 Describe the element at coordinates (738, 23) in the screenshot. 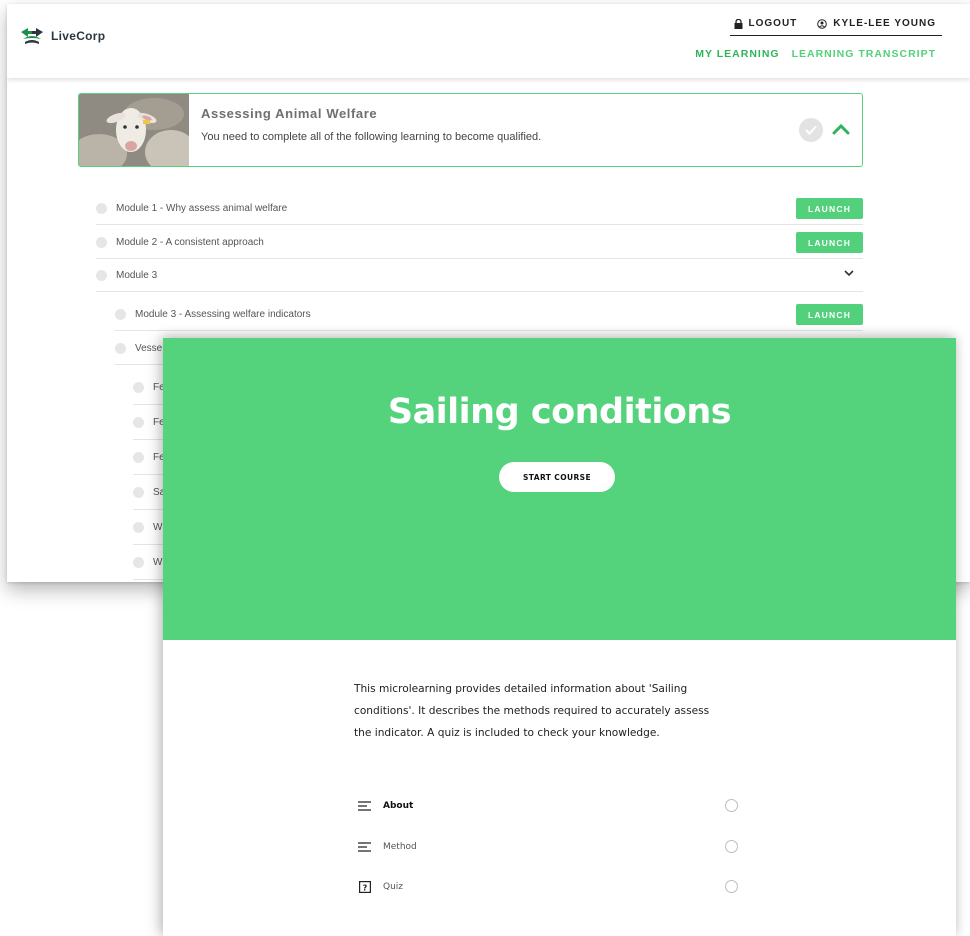

I see `lock-icon` at that location.